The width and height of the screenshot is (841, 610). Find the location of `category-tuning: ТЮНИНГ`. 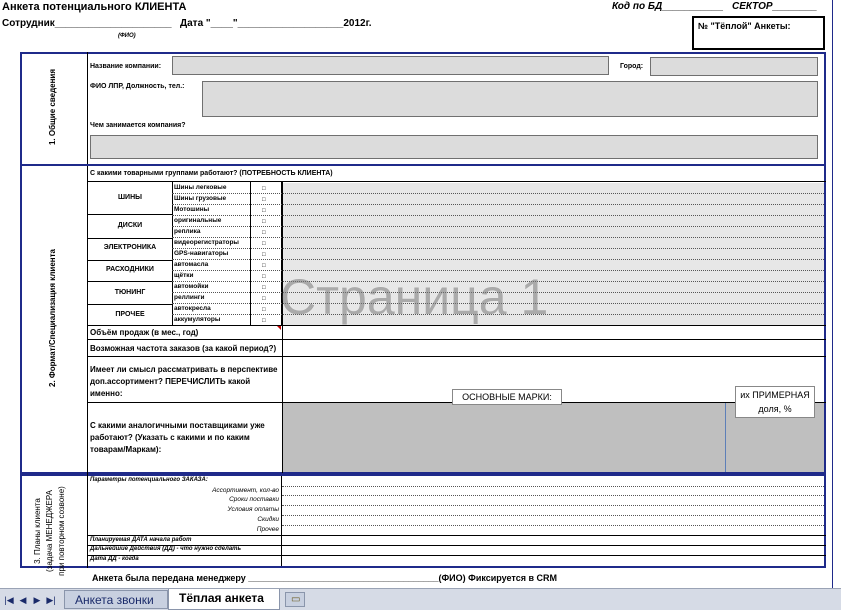

category-tuning: ТЮНИНГ is located at coordinates (130, 292).